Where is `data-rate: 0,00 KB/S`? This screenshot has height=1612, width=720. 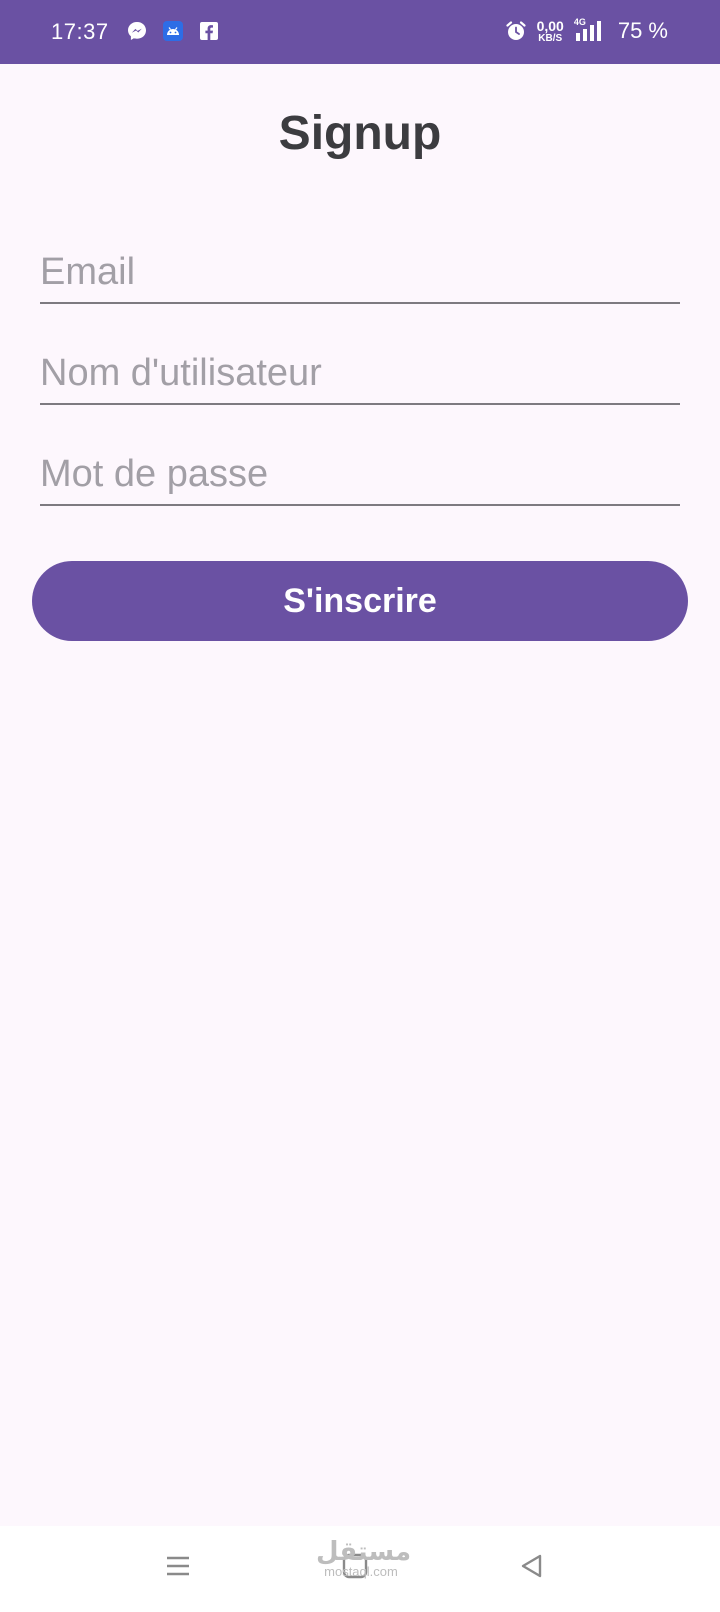
data-rate: 0,00 KB/S is located at coordinates (550, 31).